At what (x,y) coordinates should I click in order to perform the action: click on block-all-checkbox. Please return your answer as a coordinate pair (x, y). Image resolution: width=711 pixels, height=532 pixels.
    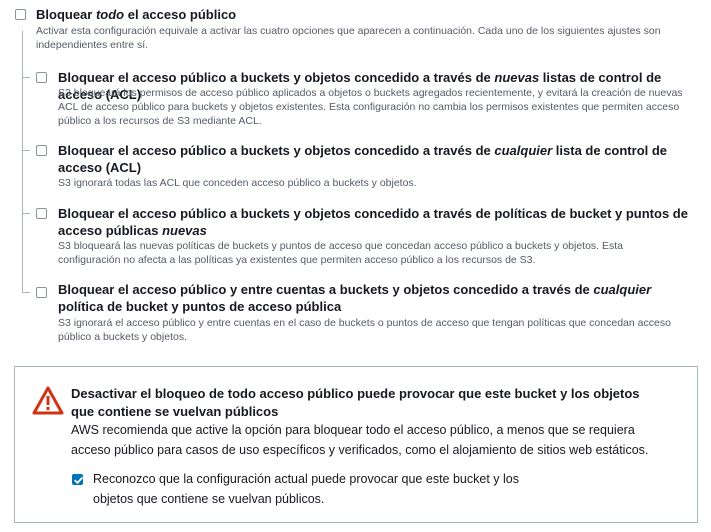
    Looking at the image, I should click on (20, 14).